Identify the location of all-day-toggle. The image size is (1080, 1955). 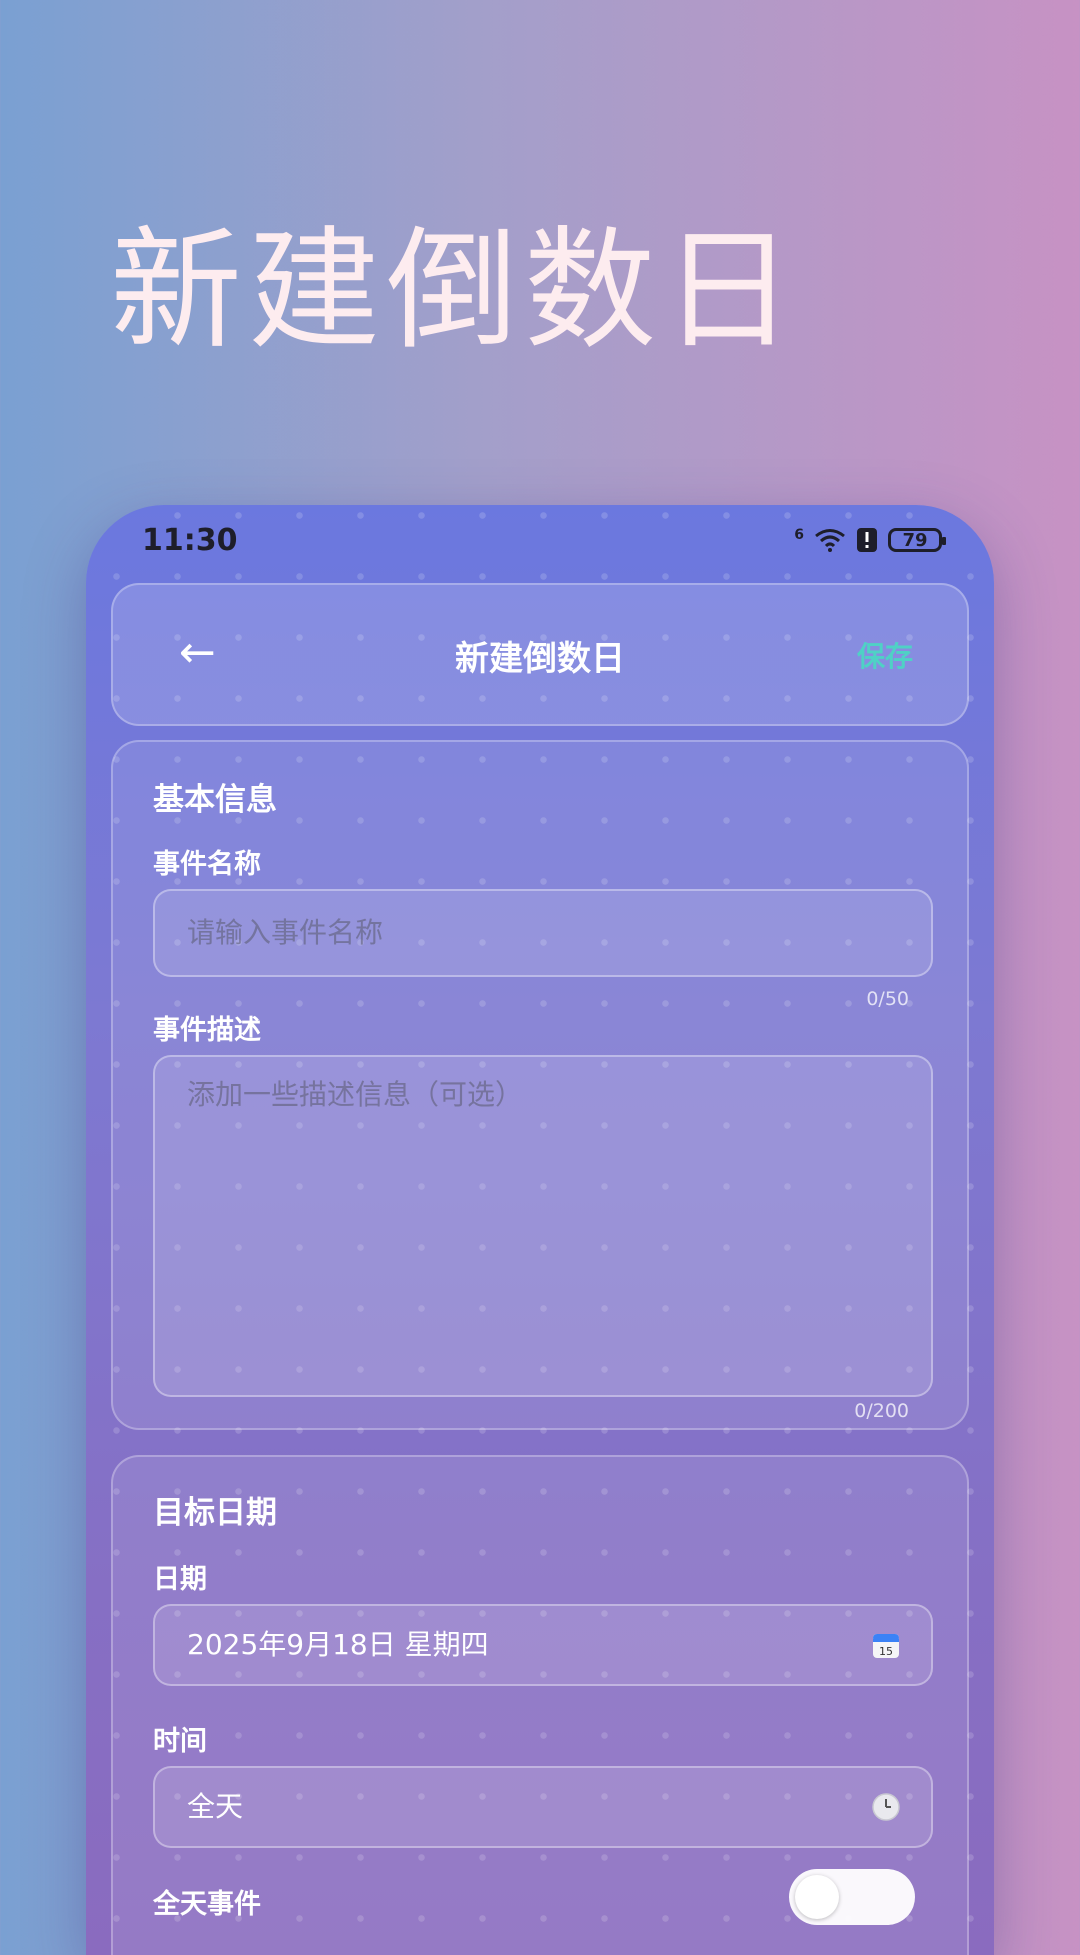
(852, 1897).